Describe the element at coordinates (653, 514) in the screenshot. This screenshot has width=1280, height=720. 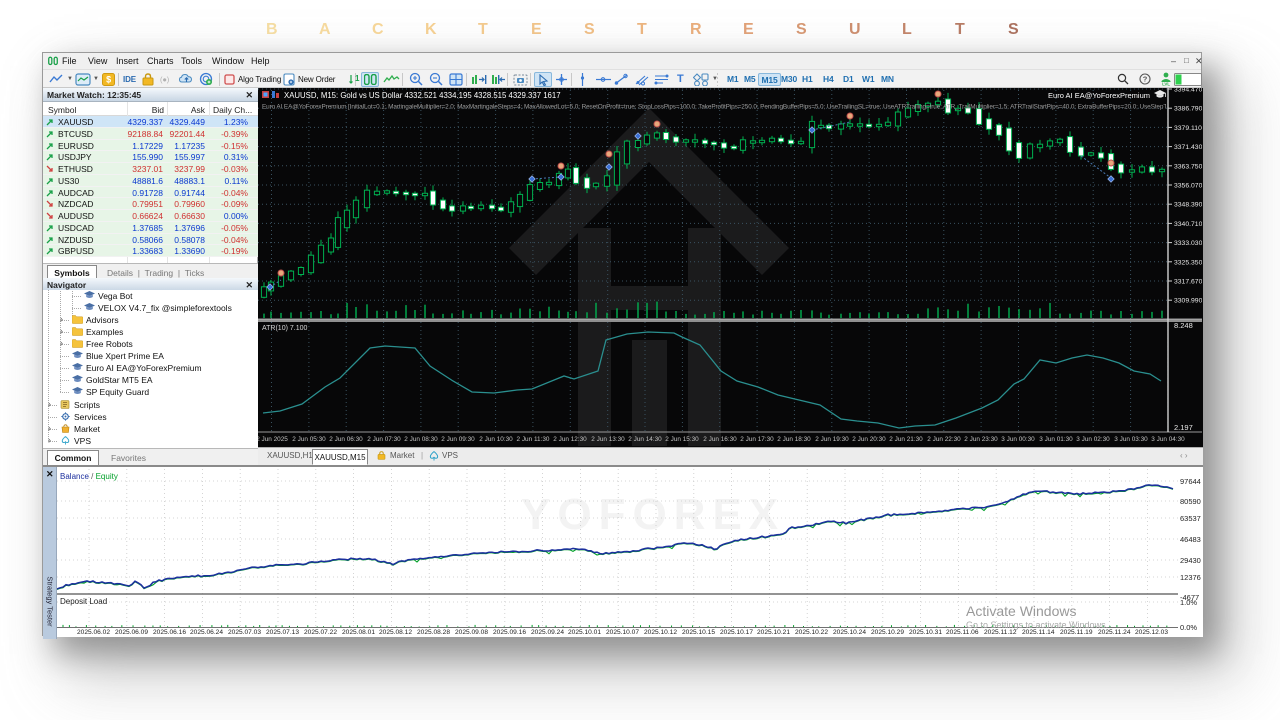
I see `svg-text: YOFOREX` at that location.